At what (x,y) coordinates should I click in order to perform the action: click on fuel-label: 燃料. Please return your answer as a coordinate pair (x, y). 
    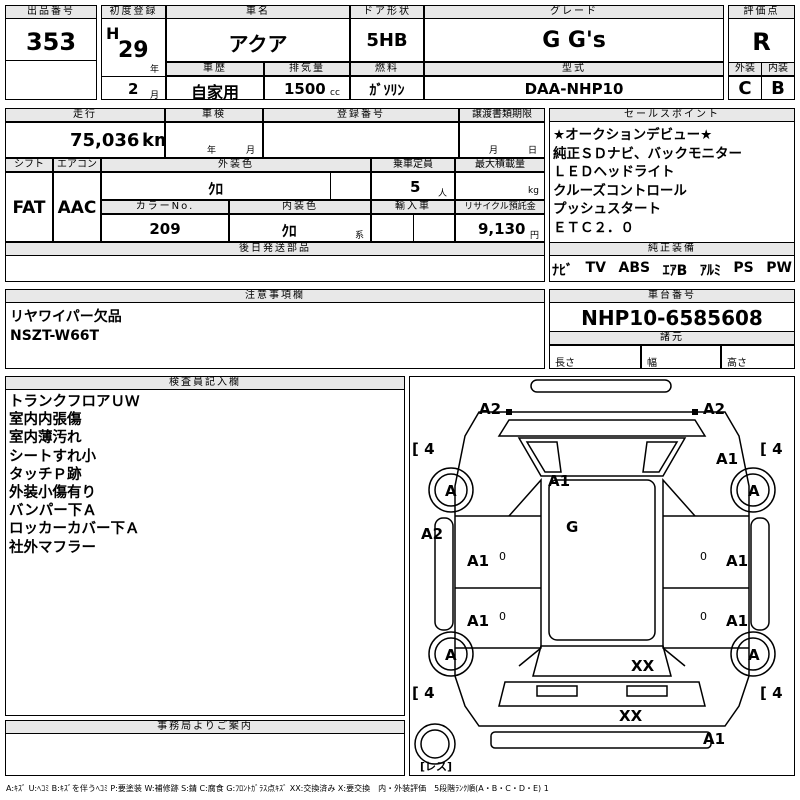
    Looking at the image, I should click on (387, 69).